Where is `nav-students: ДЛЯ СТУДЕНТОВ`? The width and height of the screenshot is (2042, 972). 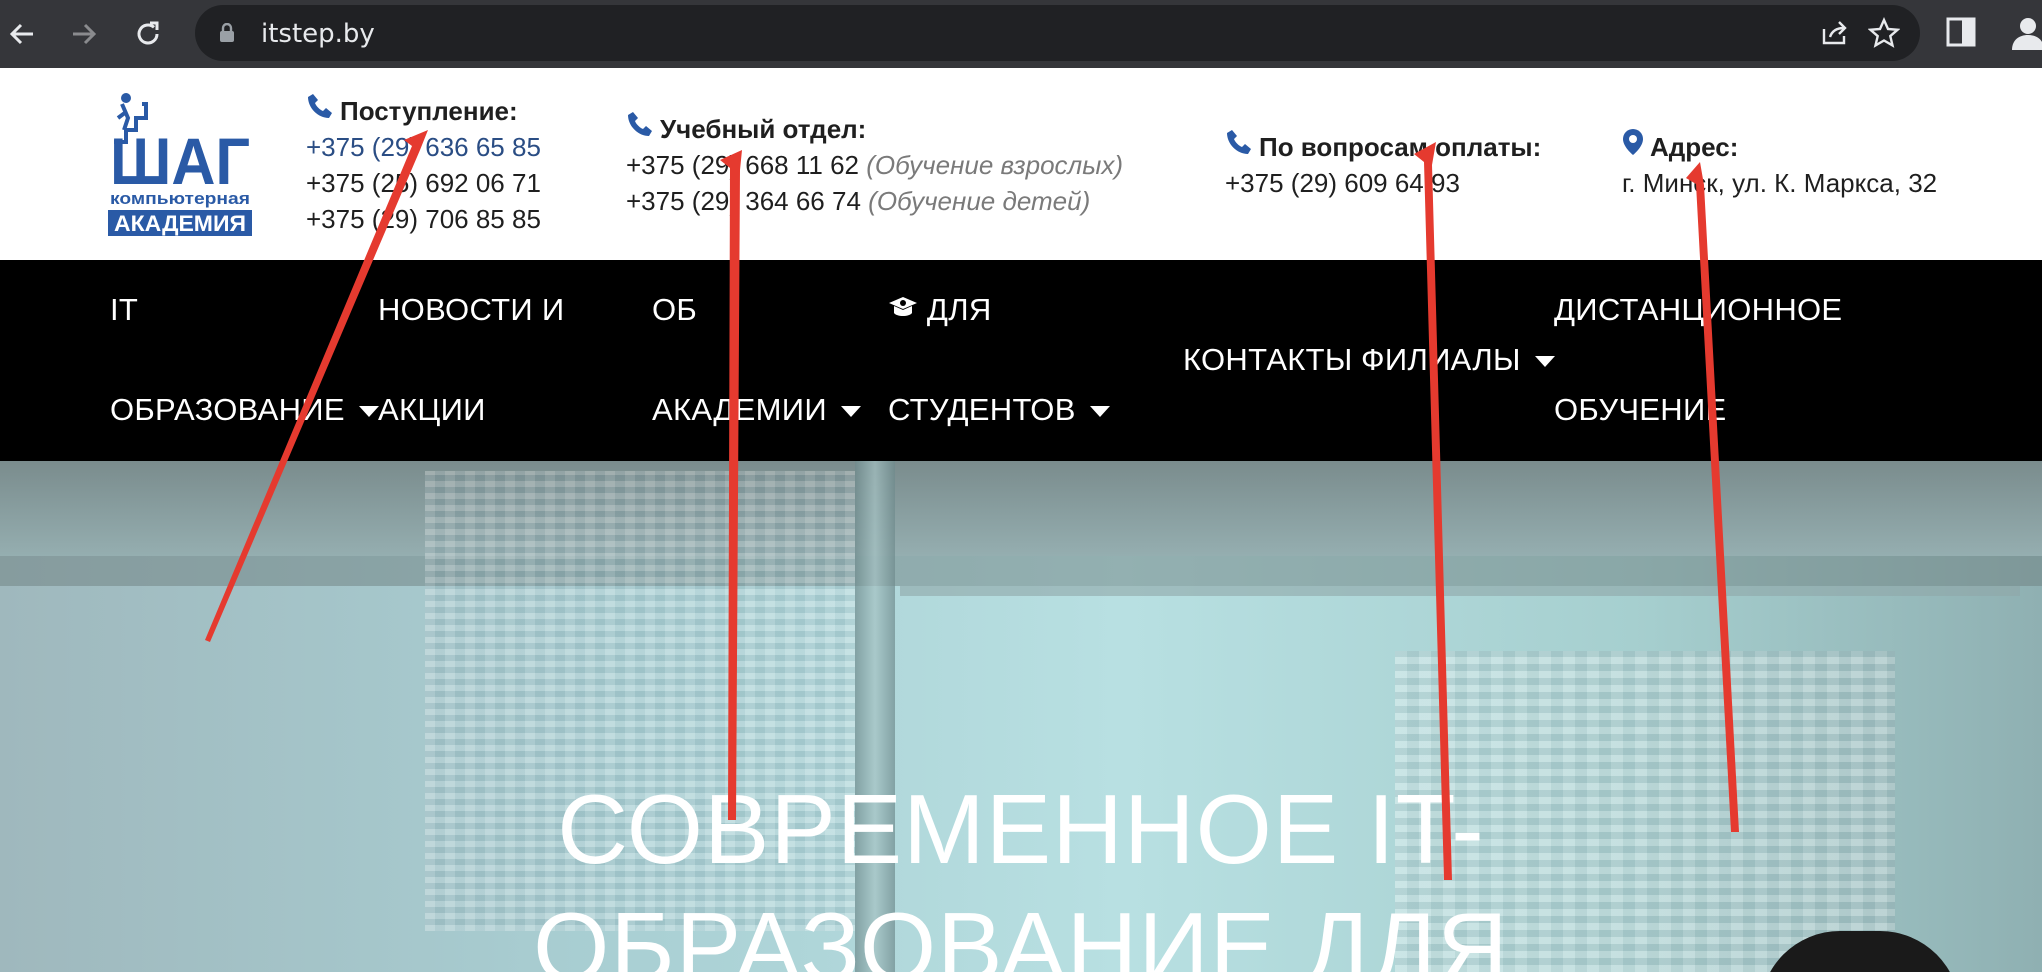 nav-students: ДЛЯ СТУДЕНТОВ is located at coordinates (999, 360).